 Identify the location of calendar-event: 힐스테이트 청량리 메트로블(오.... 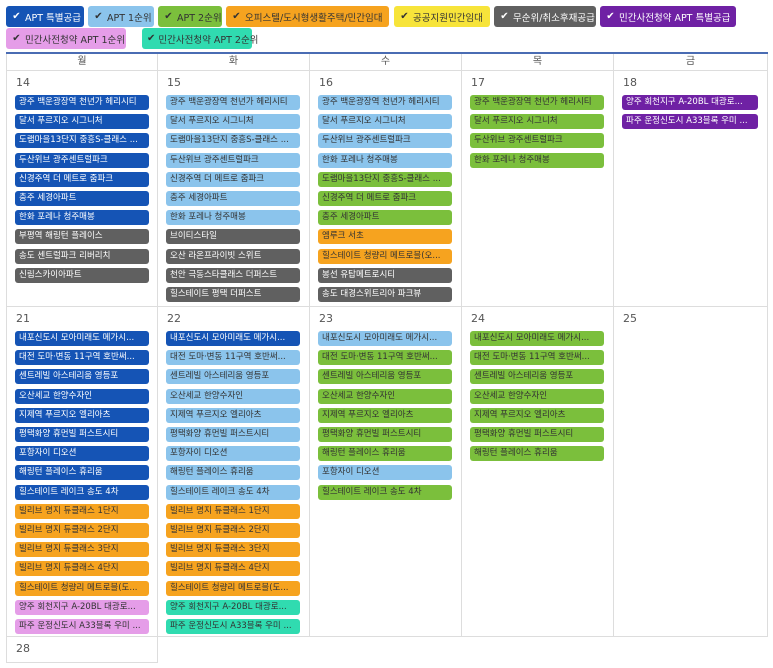
(385, 256).